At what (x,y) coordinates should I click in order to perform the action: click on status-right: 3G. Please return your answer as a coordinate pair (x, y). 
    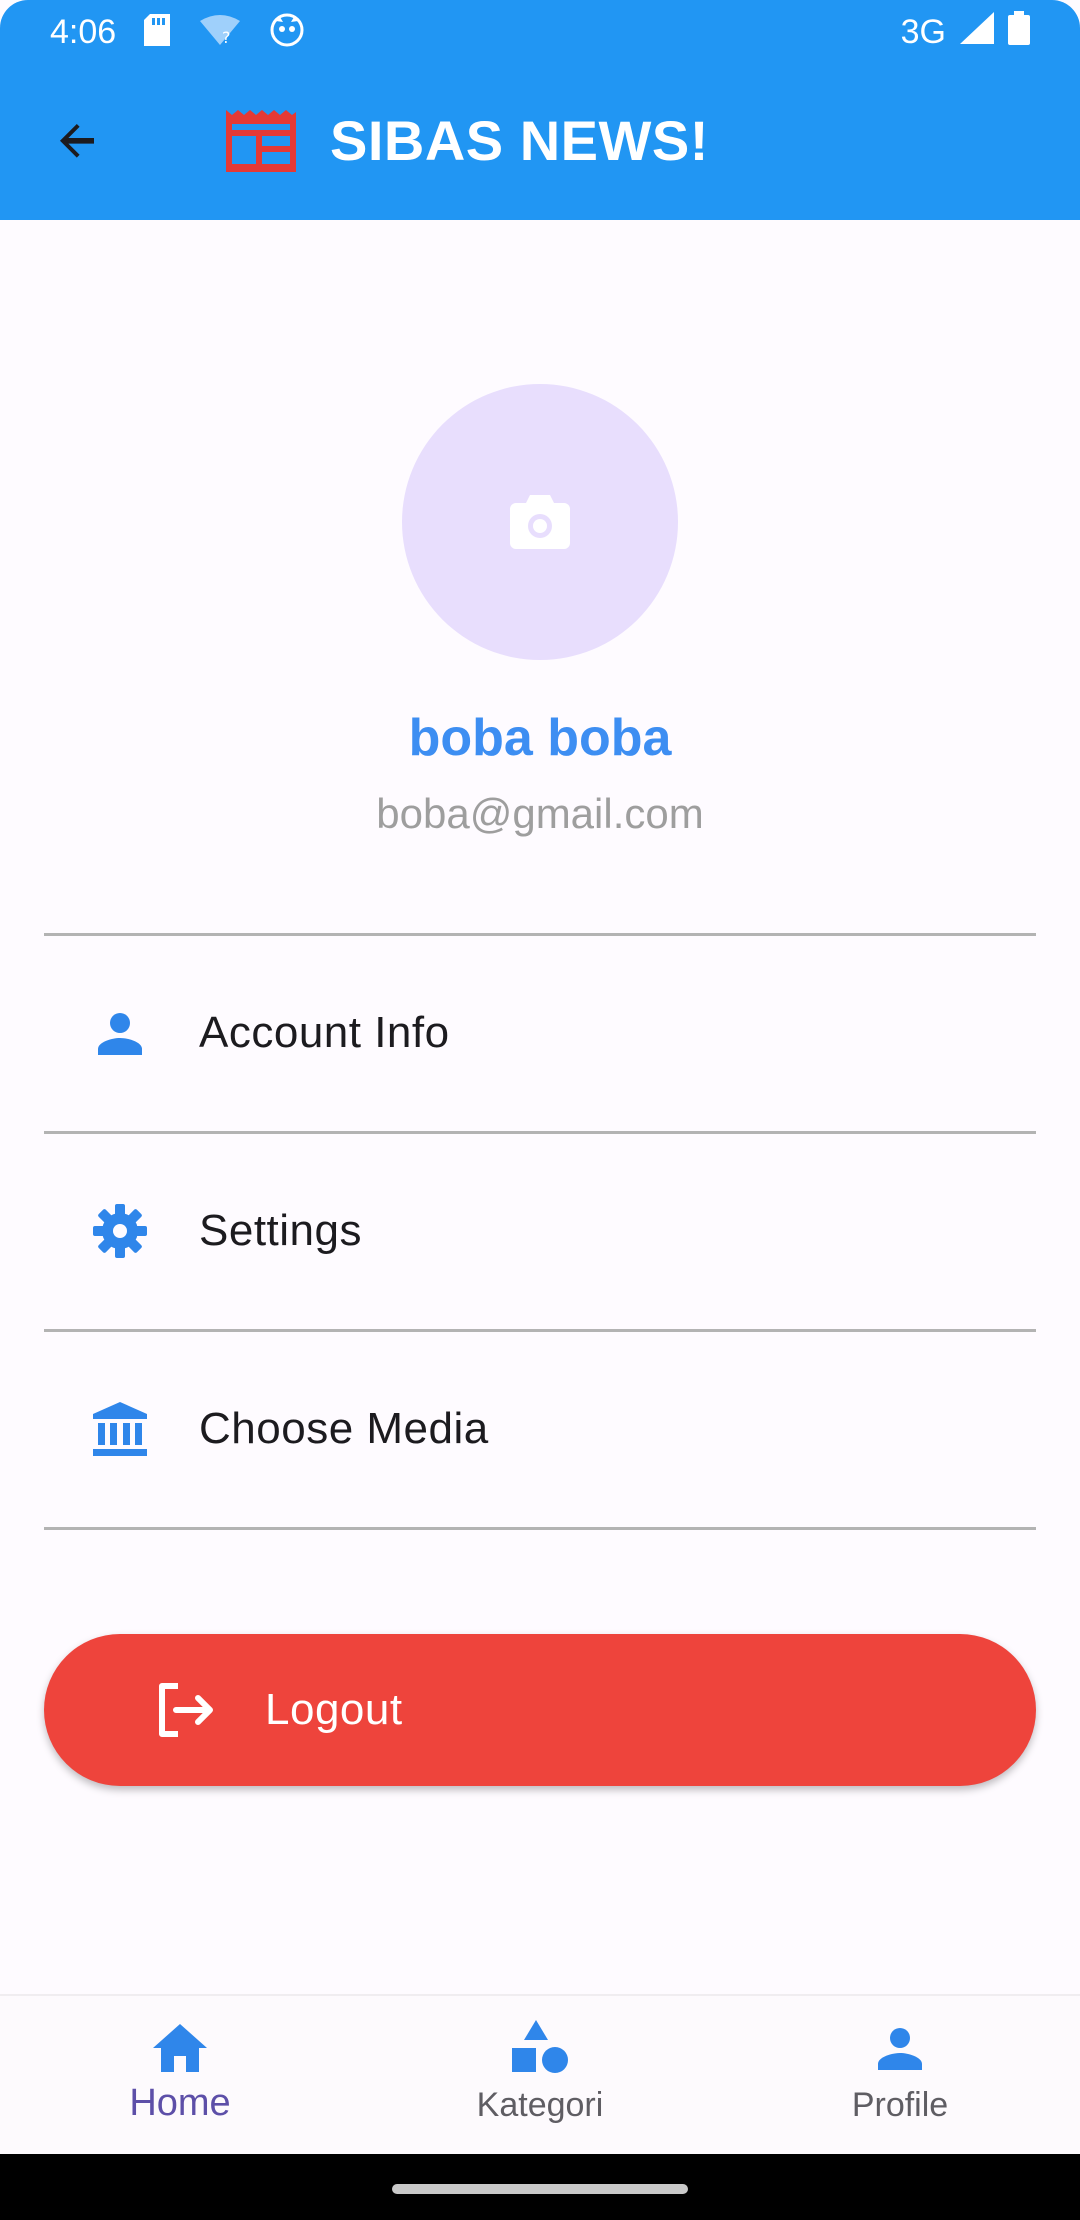
    Looking at the image, I should click on (965, 32).